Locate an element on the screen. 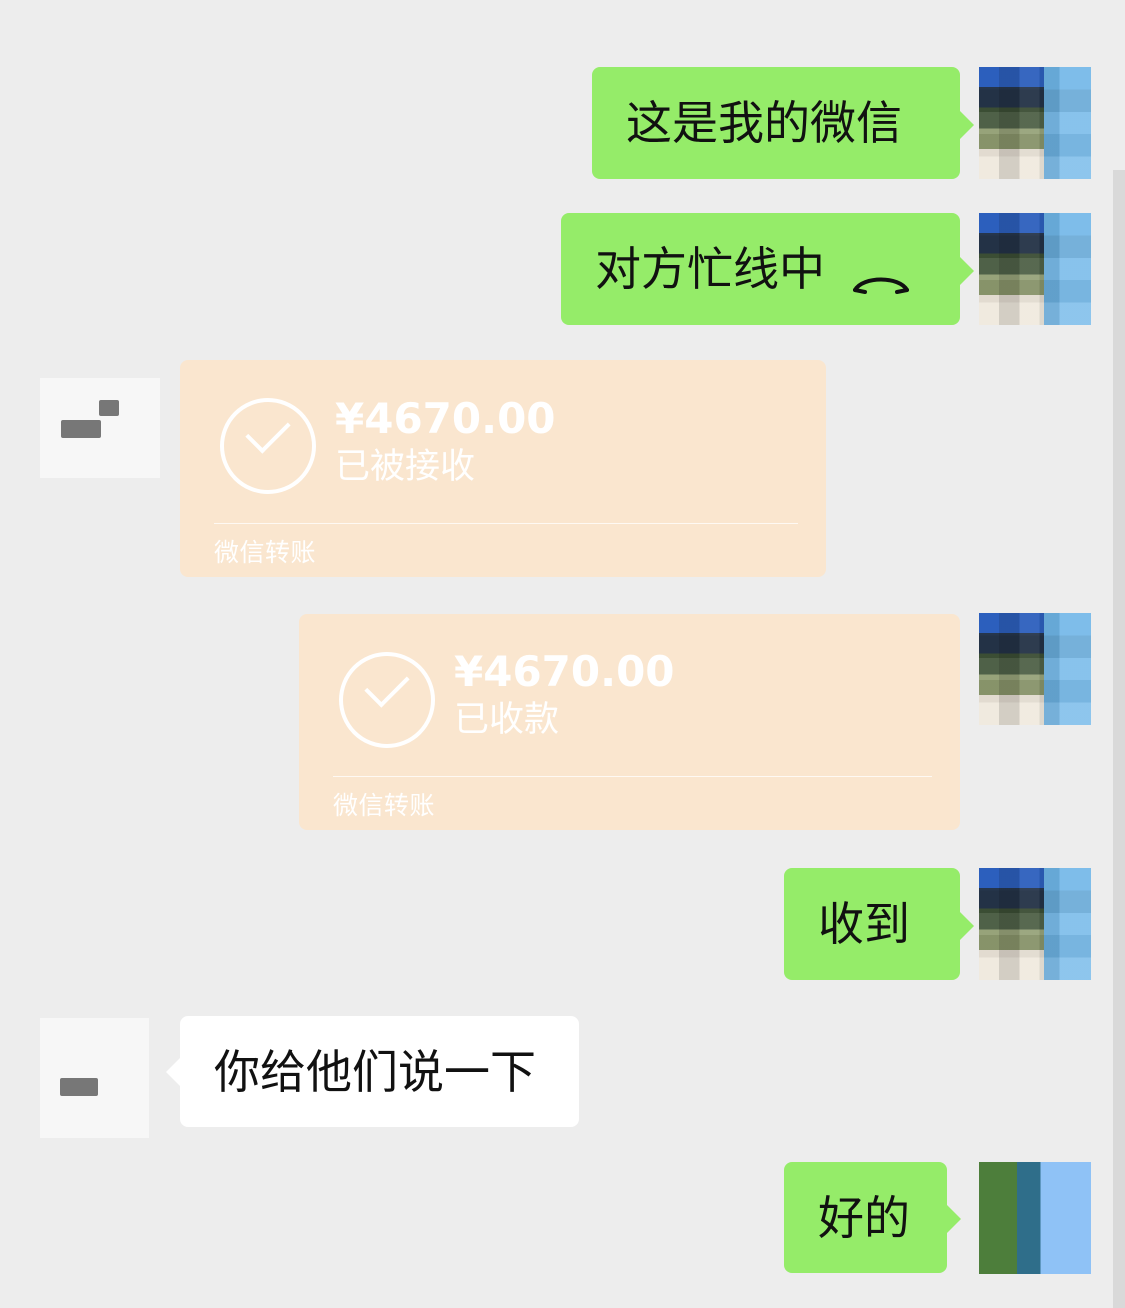  message-bubble-self-2: 对方忙线中 is located at coordinates (760, 269).